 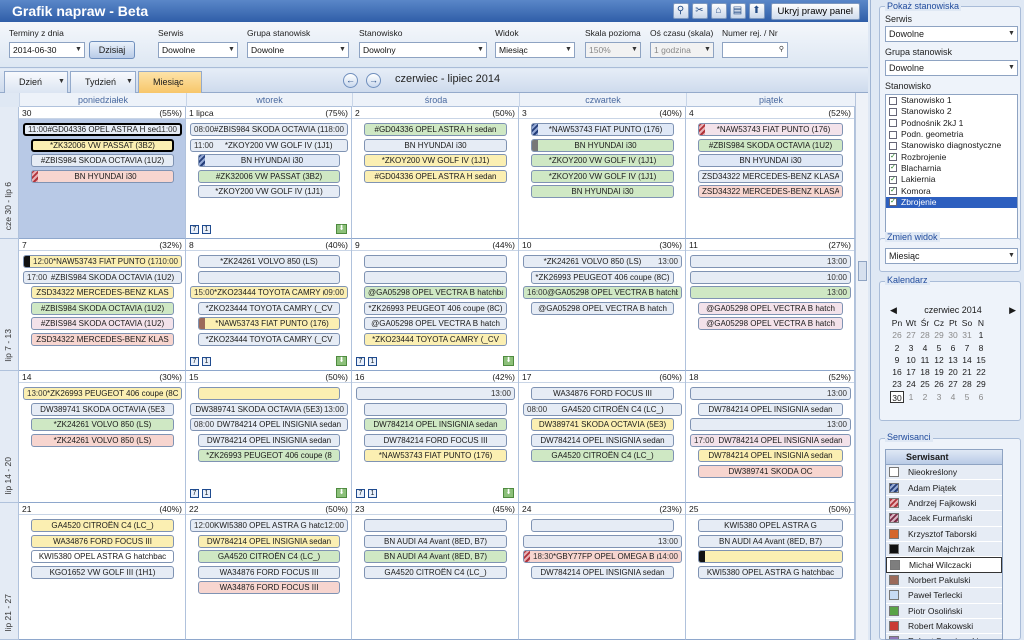 I want to click on serviceman-item: Michał Wilczacki, so click(x=944, y=565).